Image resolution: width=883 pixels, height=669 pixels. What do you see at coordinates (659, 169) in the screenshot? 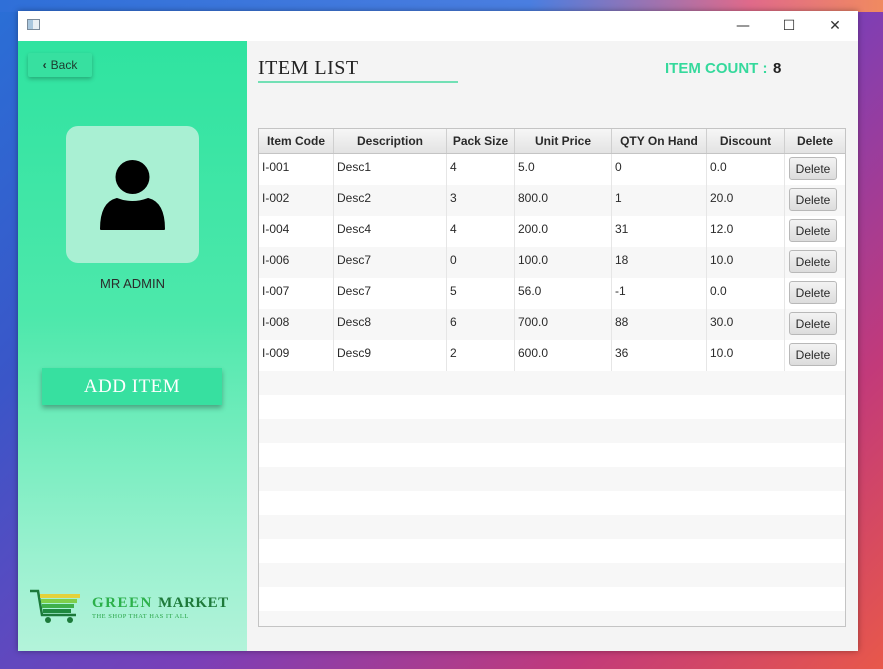
I see `cell-qty-on-hand: 0` at bounding box center [659, 169].